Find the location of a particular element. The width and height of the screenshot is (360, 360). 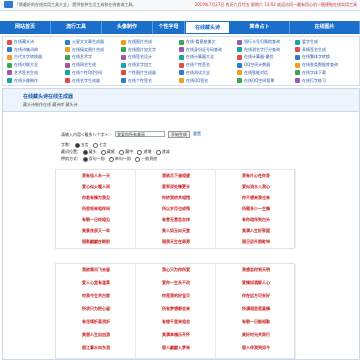

poem-line: 我想念你到天明 is located at coordinates (256, 269).